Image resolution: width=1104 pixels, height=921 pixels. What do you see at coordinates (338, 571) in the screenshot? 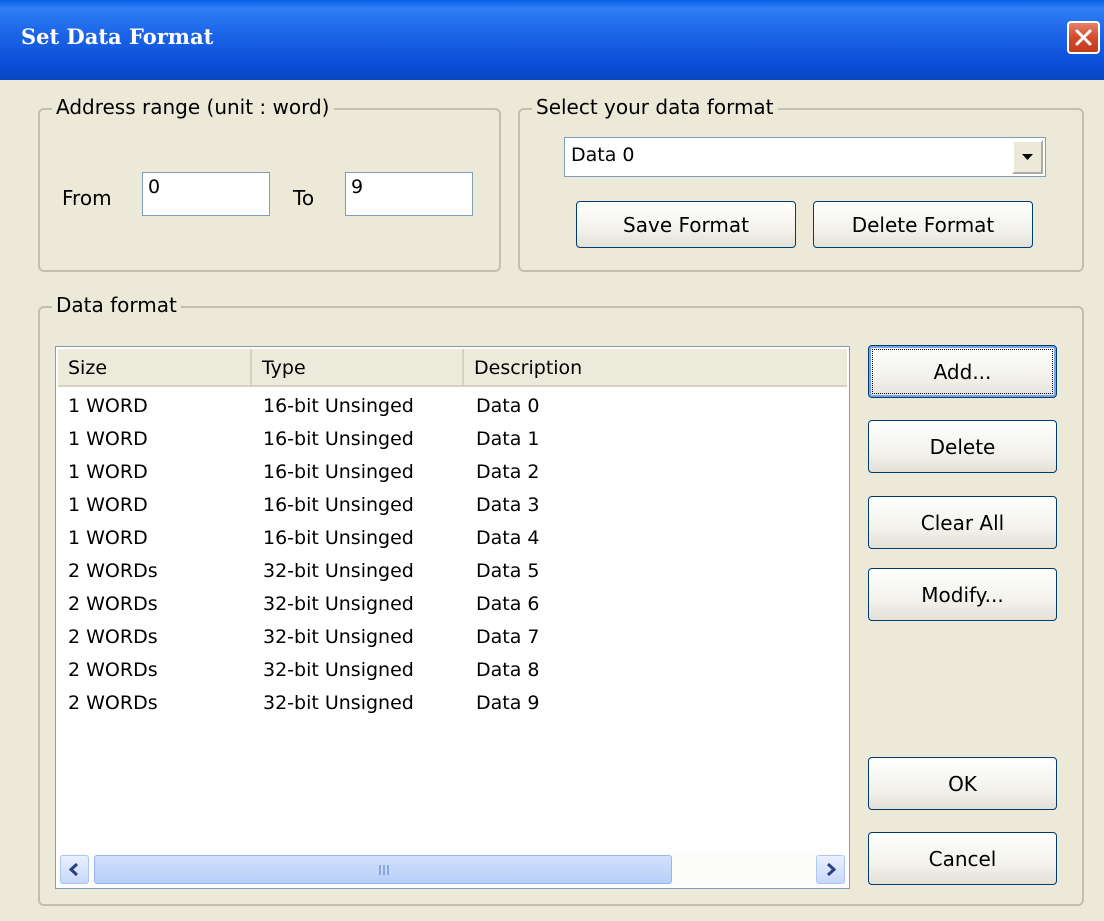
I see `cell-type: 32-bit Unsinged` at bounding box center [338, 571].